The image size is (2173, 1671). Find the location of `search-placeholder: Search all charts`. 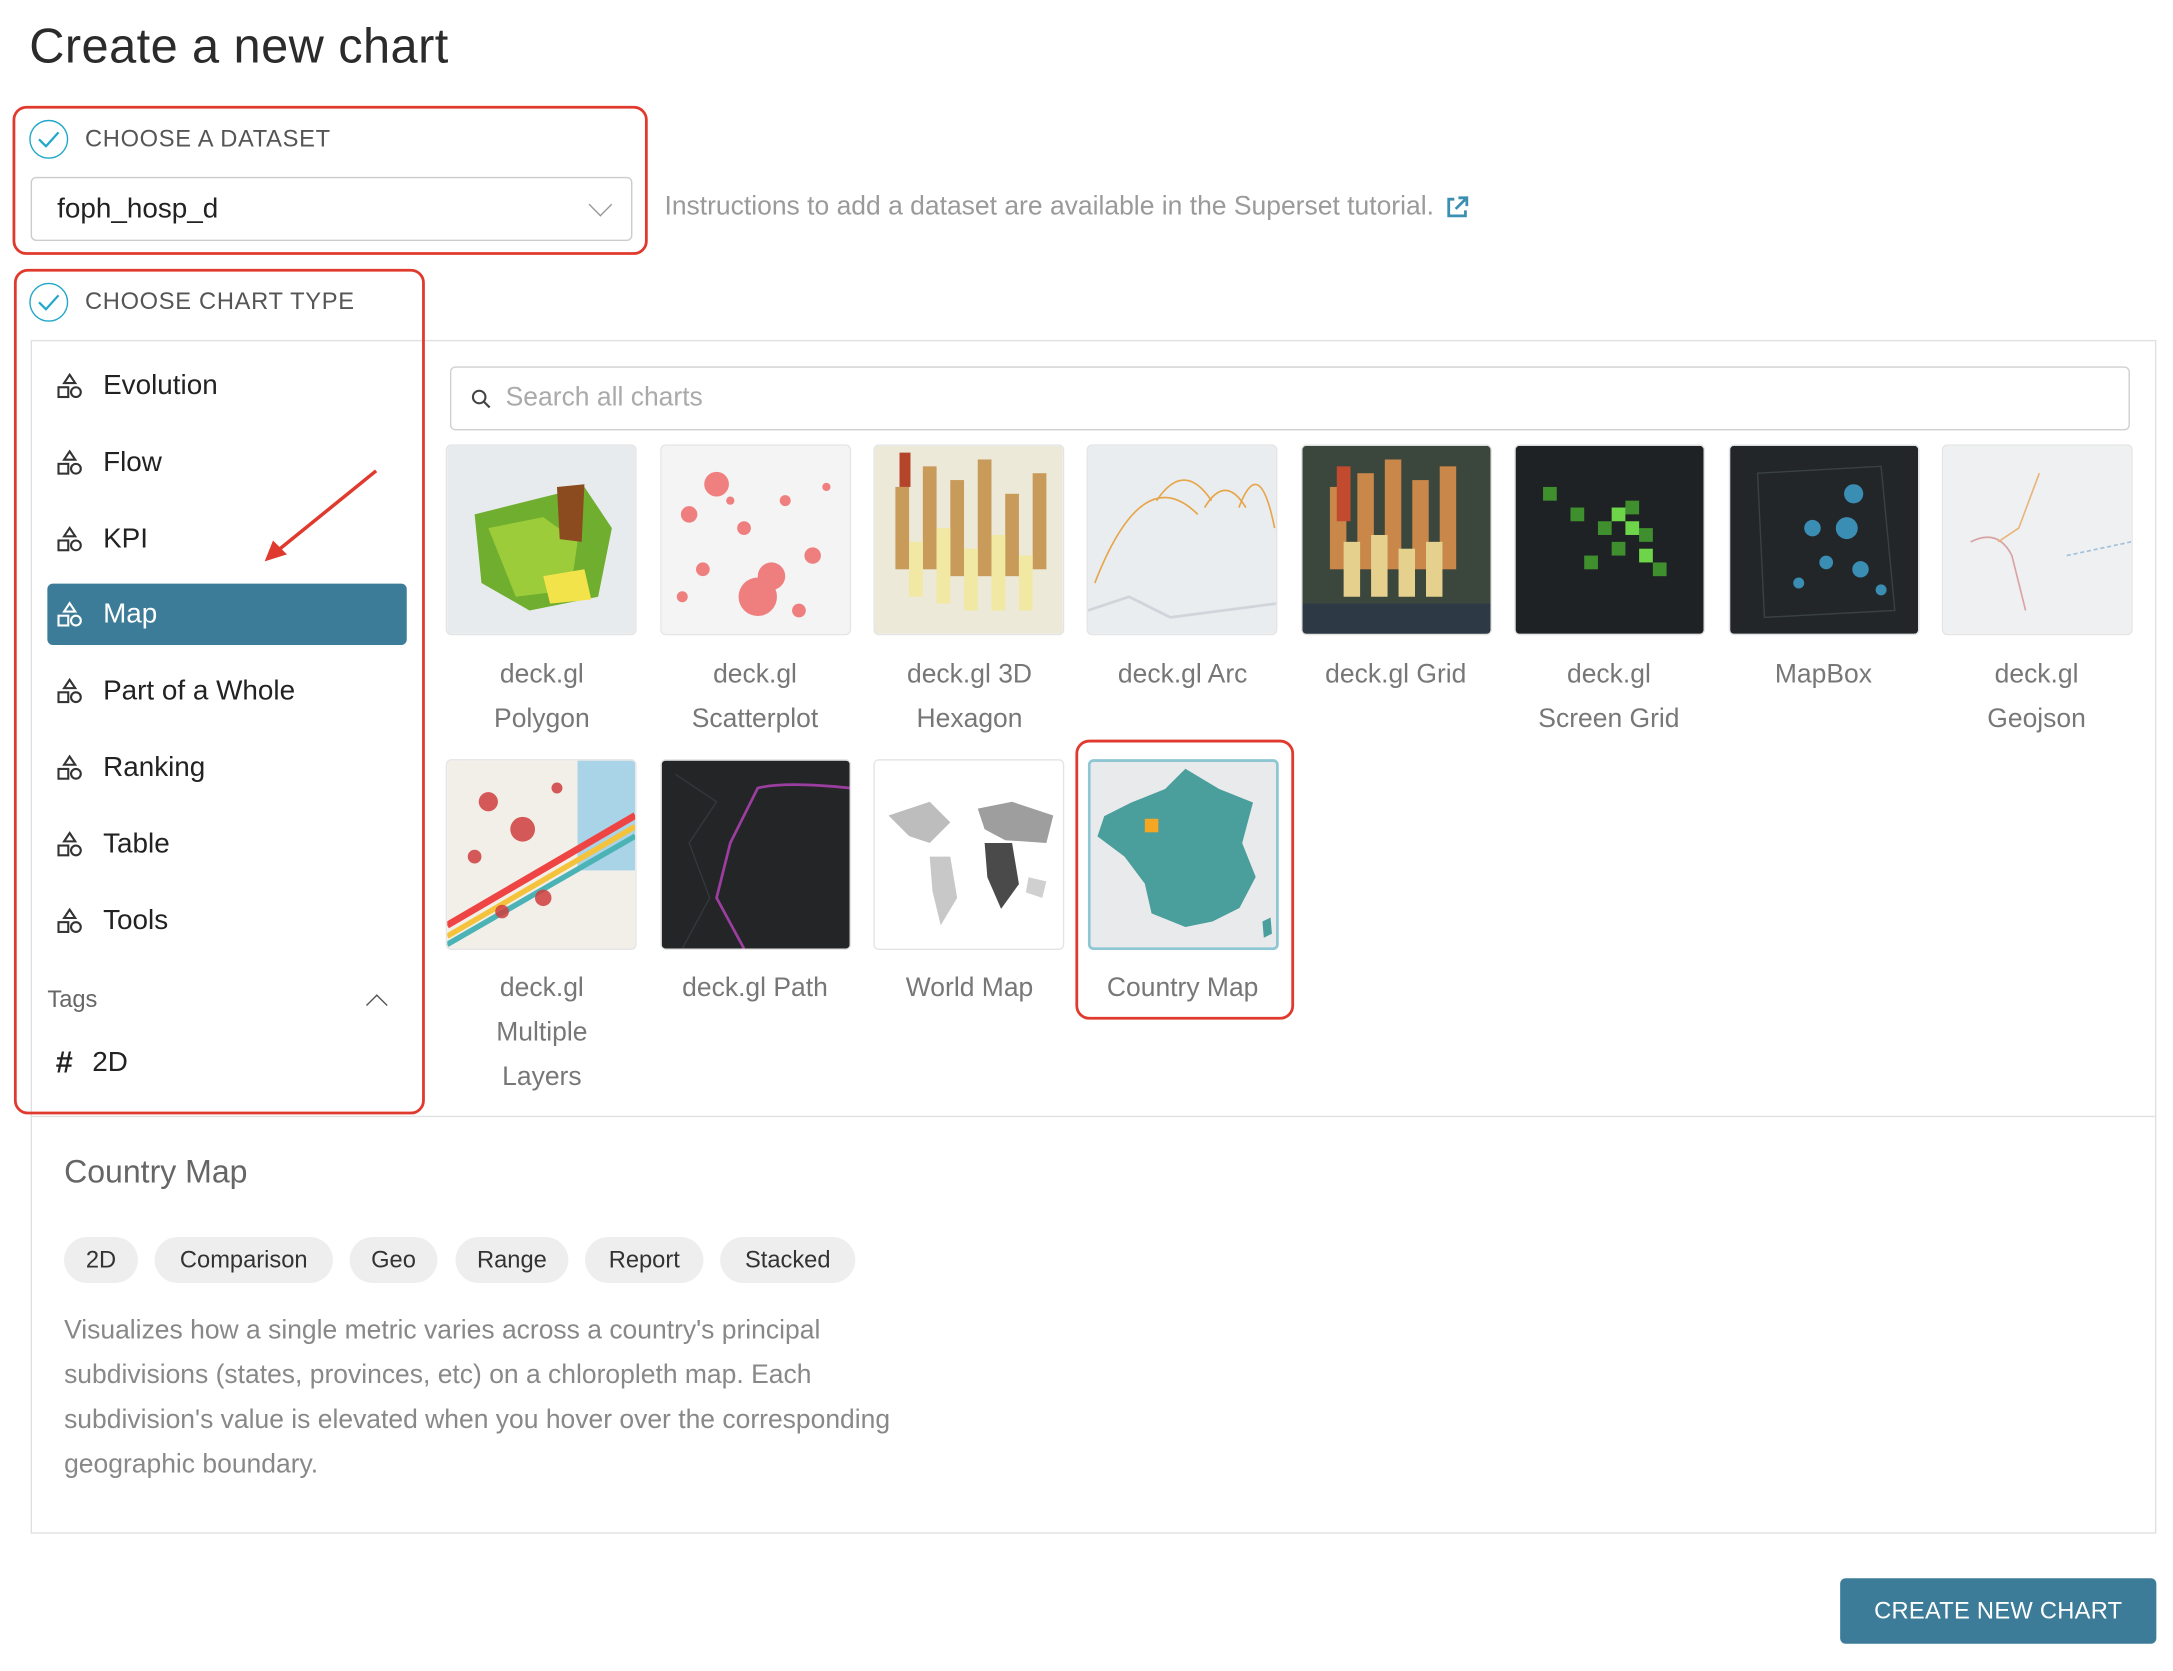

search-placeholder: Search all charts is located at coordinates (604, 398).